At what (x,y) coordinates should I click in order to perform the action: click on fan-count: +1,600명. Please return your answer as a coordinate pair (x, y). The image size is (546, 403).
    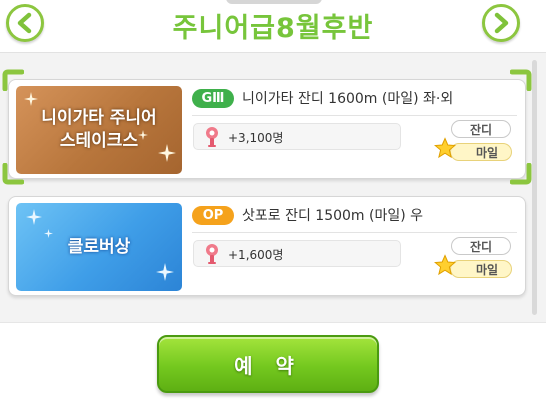
    Looking at the image, I should click on (256, 255).